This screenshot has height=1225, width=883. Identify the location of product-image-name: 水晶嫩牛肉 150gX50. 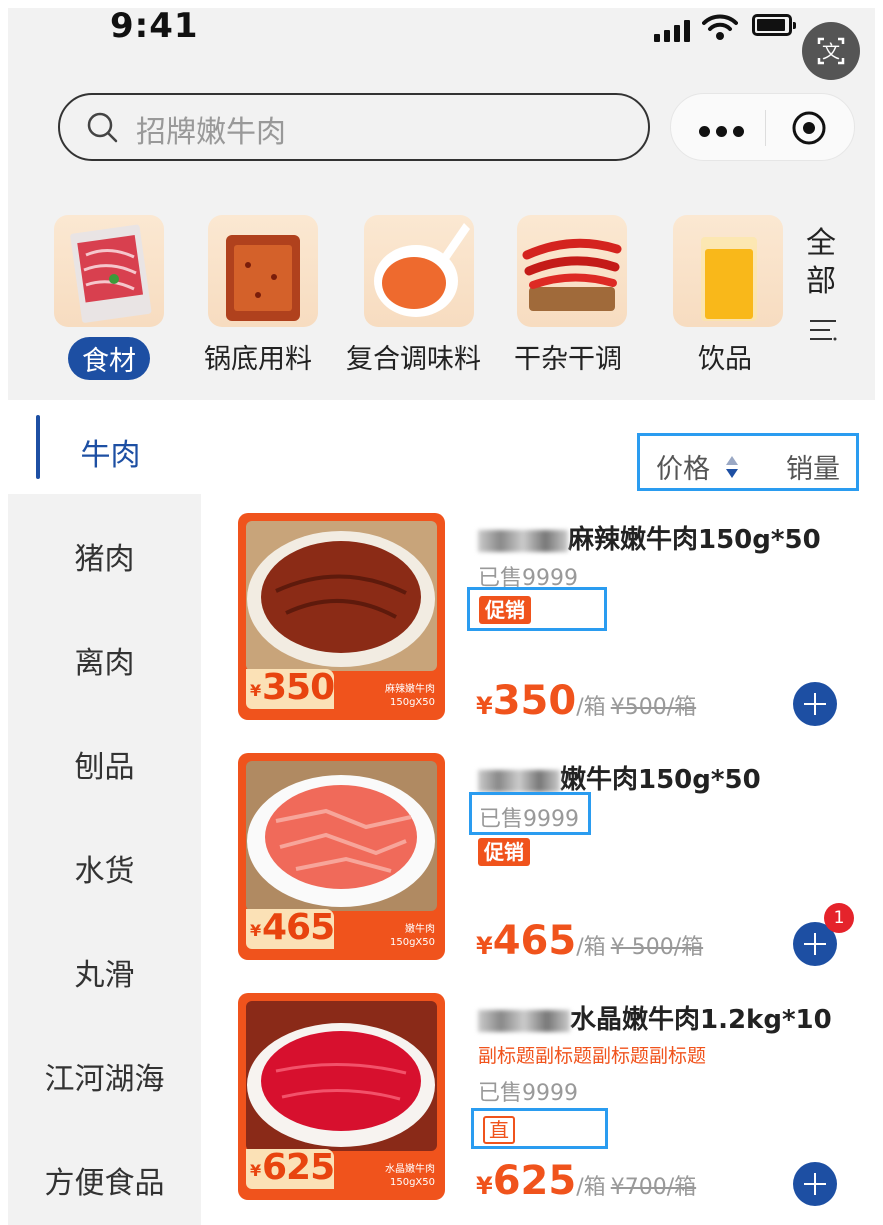
(410, 1176).